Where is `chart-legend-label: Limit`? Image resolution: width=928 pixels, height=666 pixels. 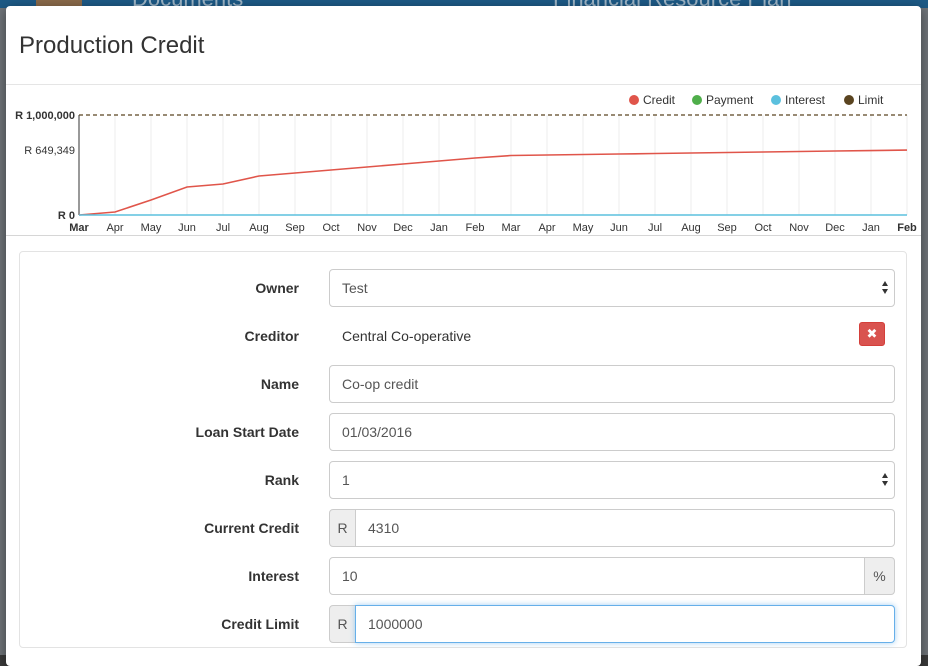 chart-legend-label: Limit is located at coordinates (871, 100).